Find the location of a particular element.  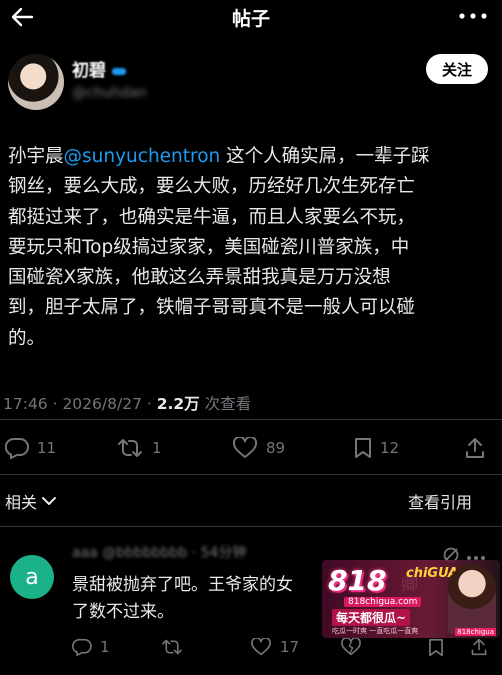

post-actions: 11 1 89 12 is located at coordinates (251, 448).